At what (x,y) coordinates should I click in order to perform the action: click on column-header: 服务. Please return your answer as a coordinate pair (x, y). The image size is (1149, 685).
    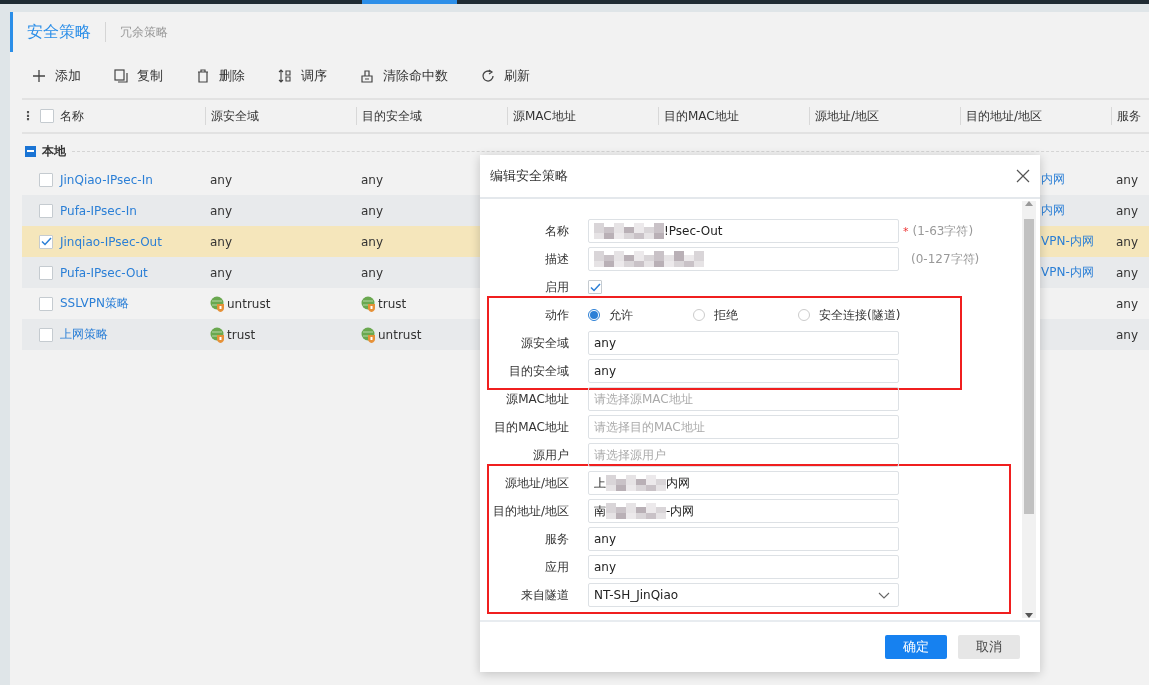
    Looking at the image, I should click on (1129, 116).